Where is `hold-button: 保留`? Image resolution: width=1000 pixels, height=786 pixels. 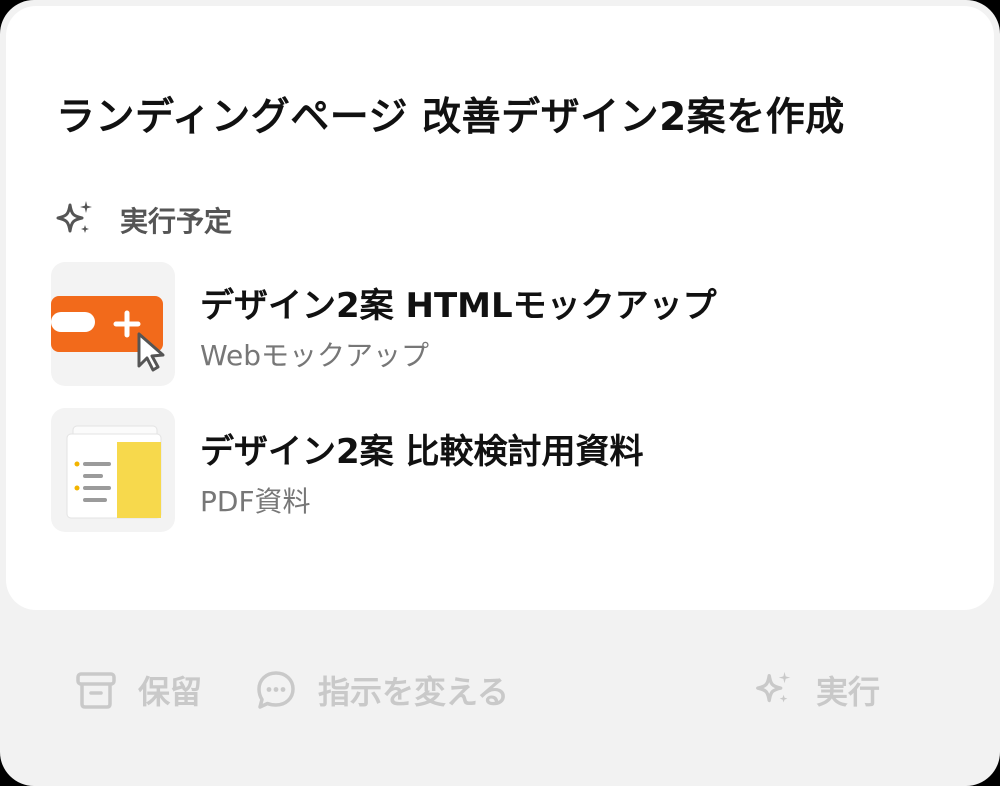 hold-button: 保留 is located at coordinates (138, 690).